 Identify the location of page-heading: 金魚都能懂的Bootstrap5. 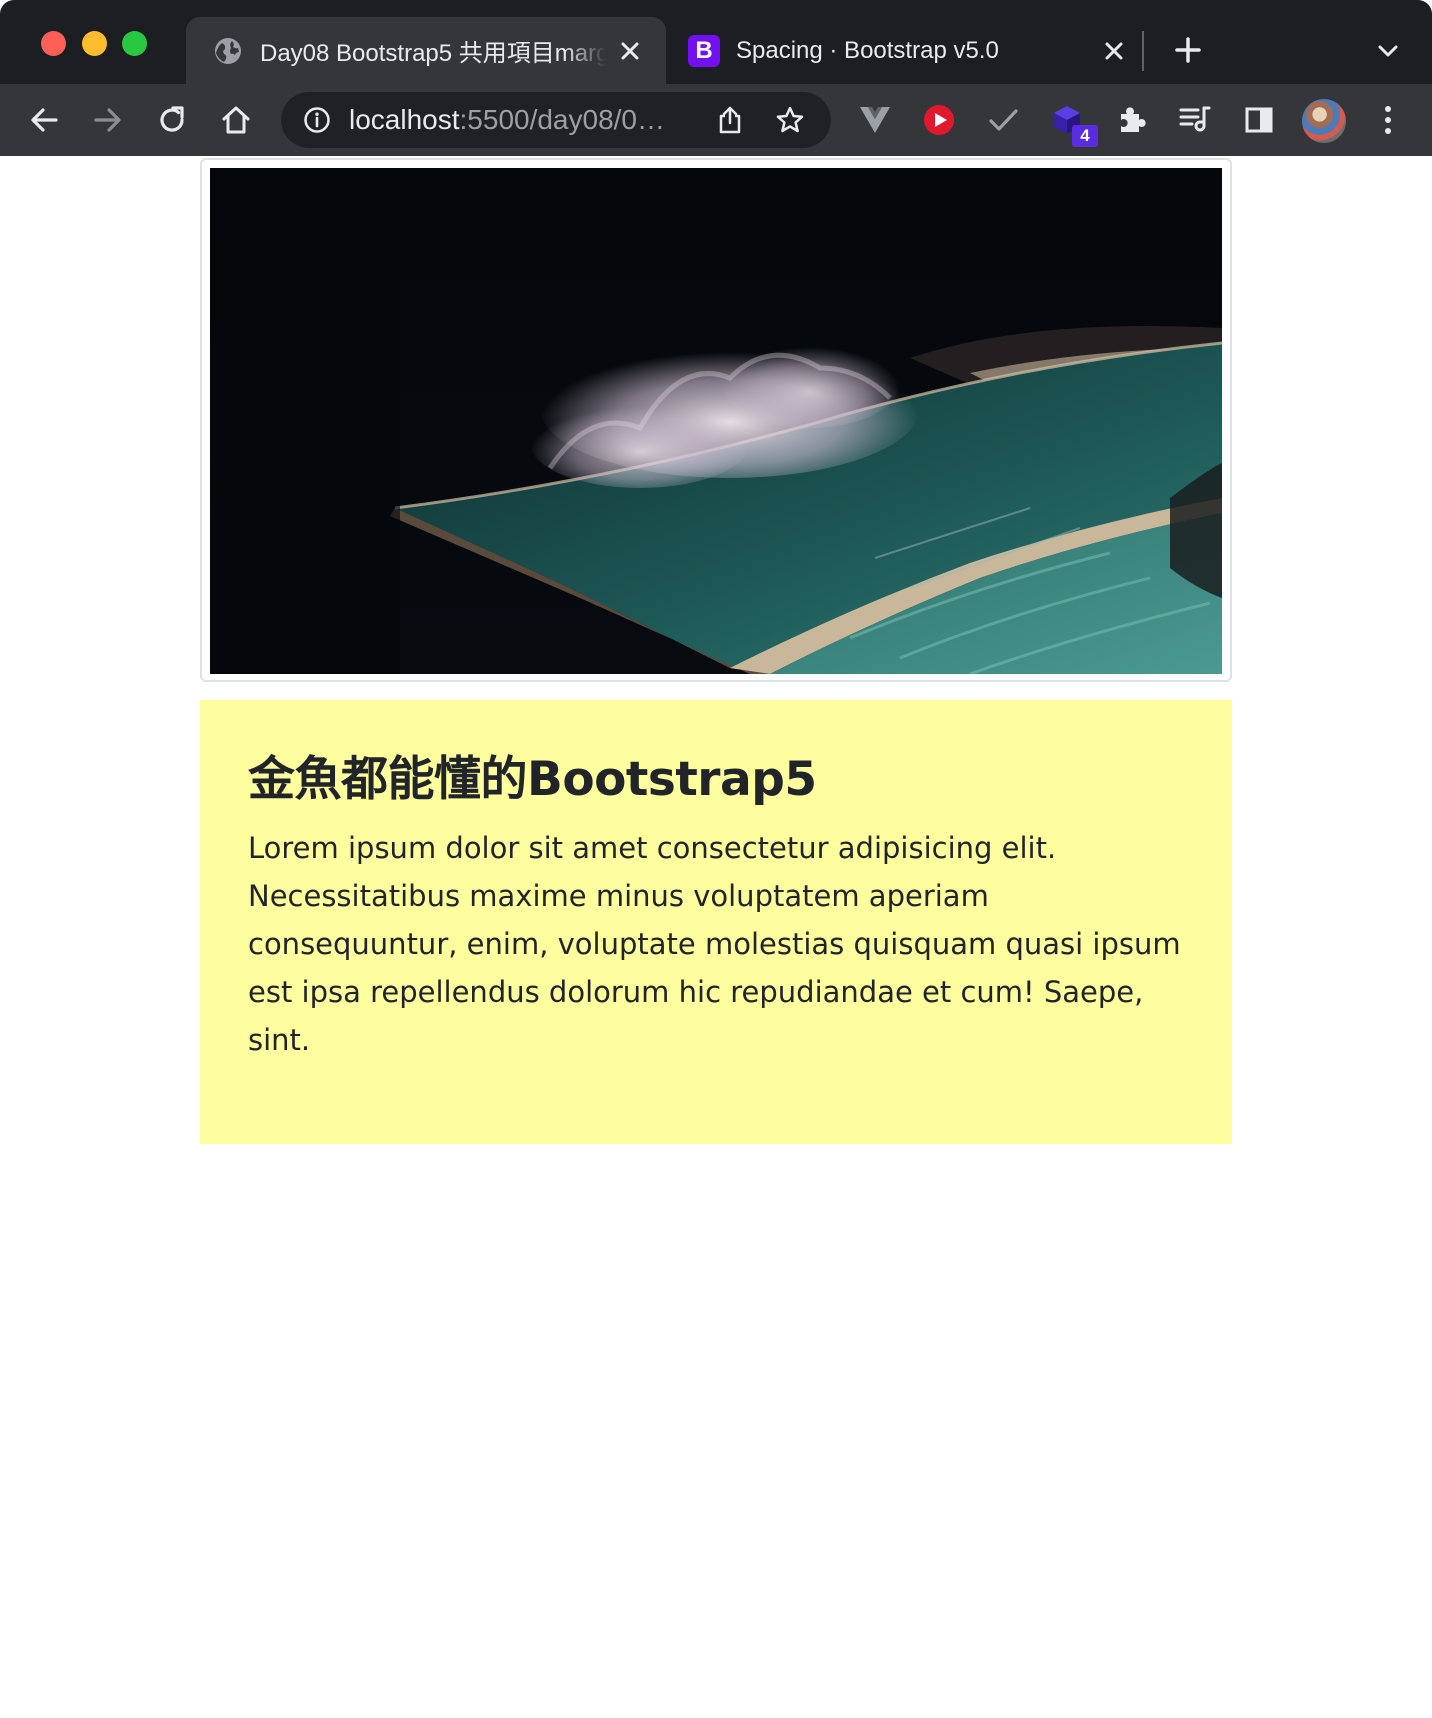
(532, 779).